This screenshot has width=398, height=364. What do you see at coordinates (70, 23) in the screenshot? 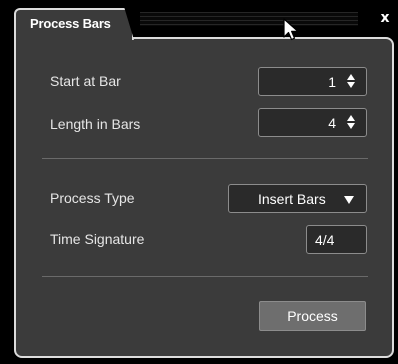
I see `dialog-title: Process Bars` at bounding box center [70, 23].